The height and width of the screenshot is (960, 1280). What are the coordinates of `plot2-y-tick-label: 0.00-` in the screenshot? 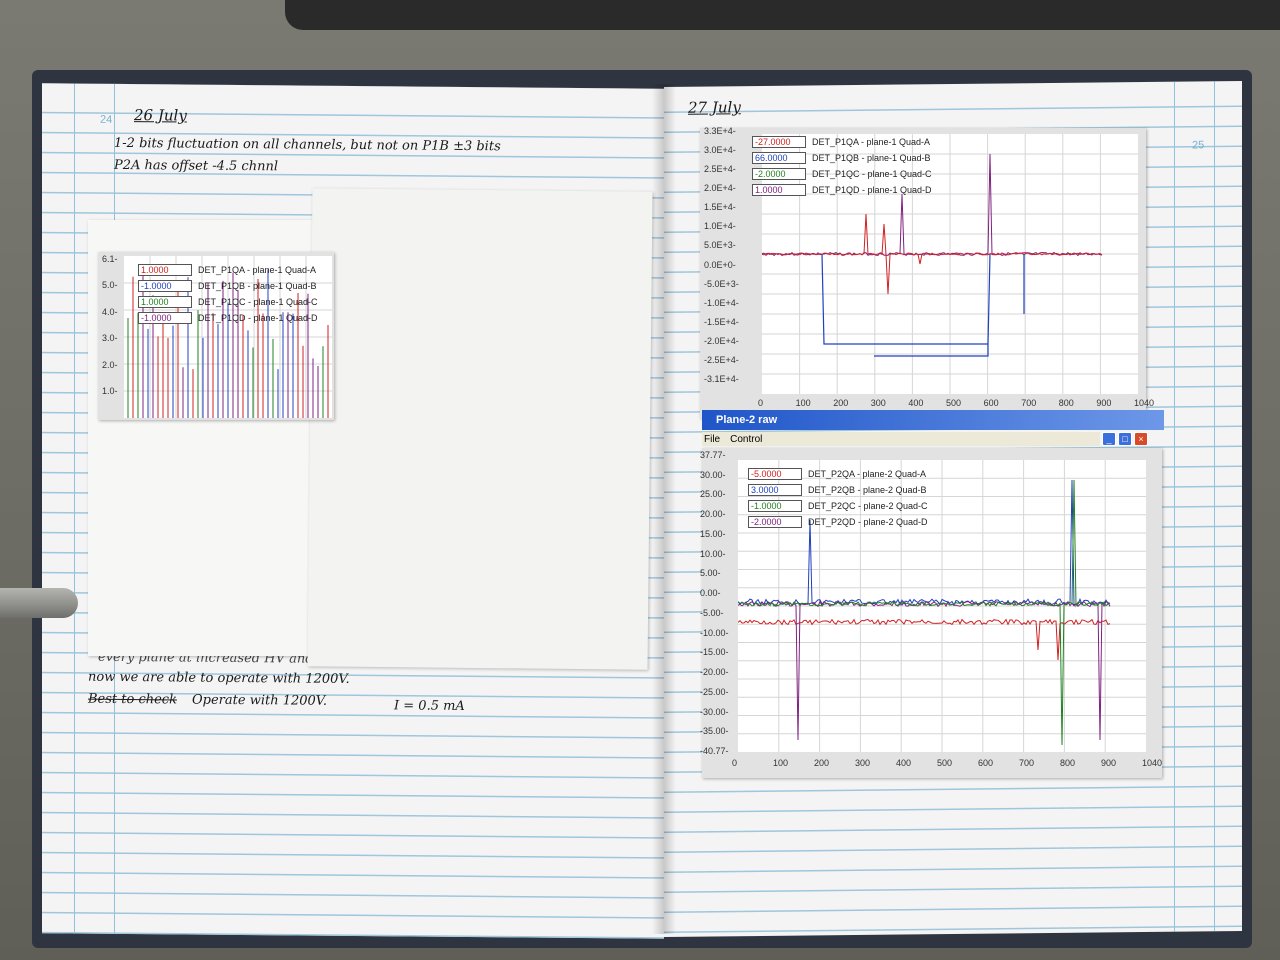 It's located at (710, 593).